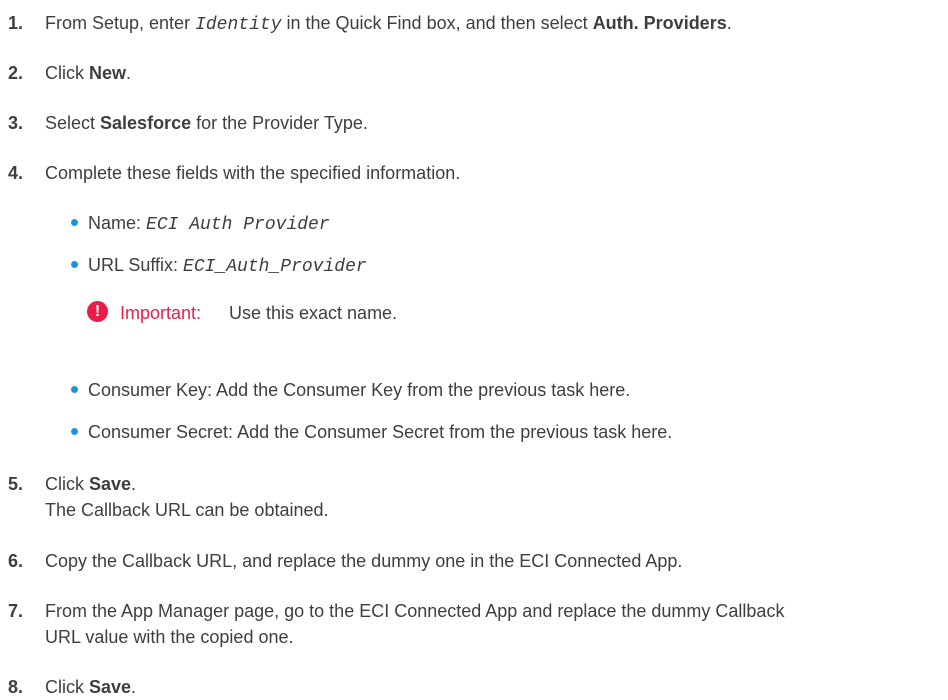  What do you see at coordinates (16, 173) in the screenshot?
I see `step-number: 4.` at bounding box center [16, 173].